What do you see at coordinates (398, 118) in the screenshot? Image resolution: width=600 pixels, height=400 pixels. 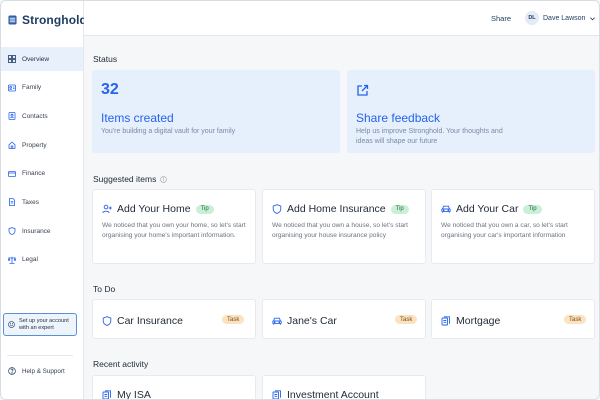 I see `share-feedback-title: Share feedback` at bounding box center [398, 118].